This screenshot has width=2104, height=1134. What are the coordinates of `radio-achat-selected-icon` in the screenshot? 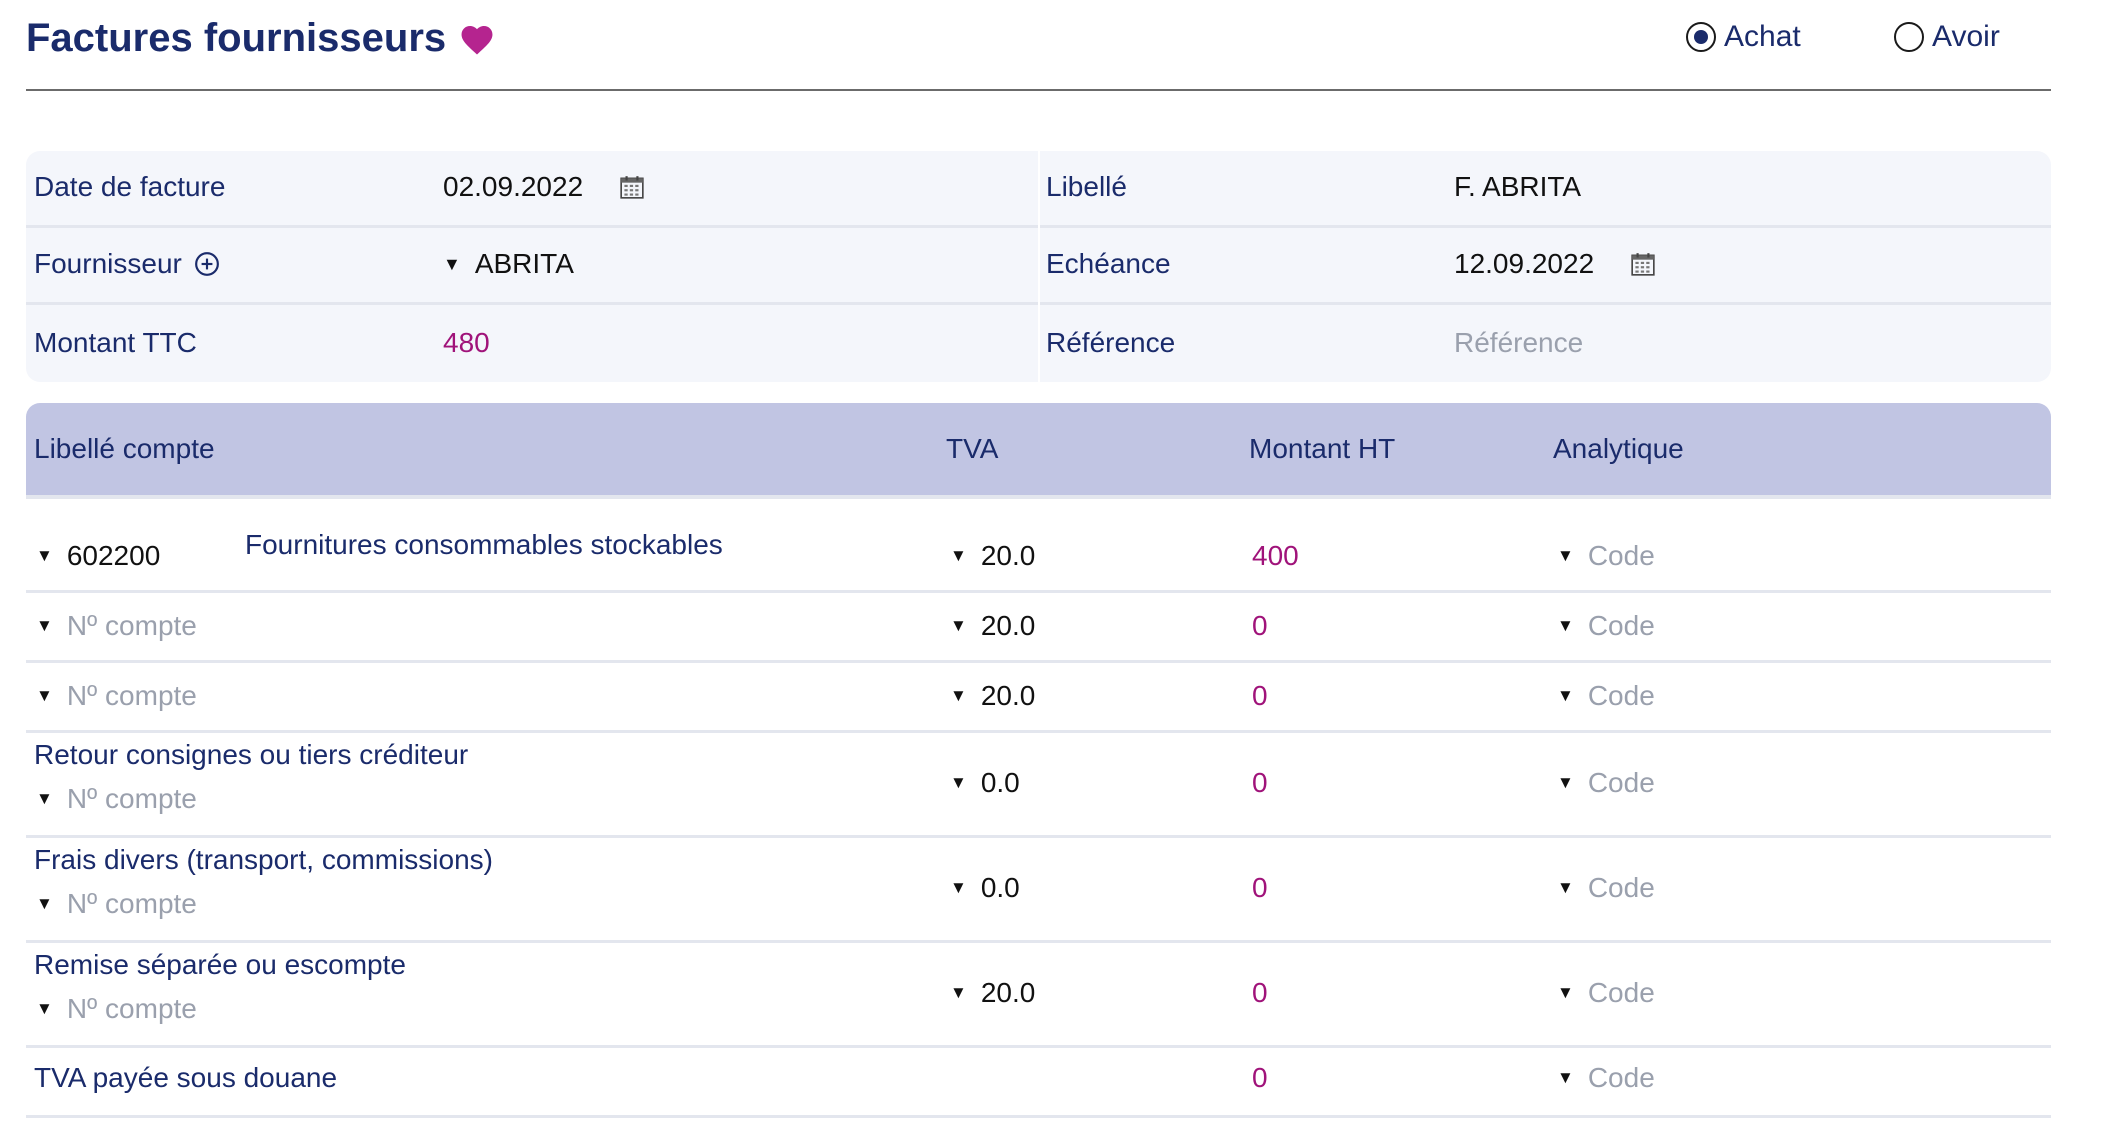 It's located at (1701, 37).